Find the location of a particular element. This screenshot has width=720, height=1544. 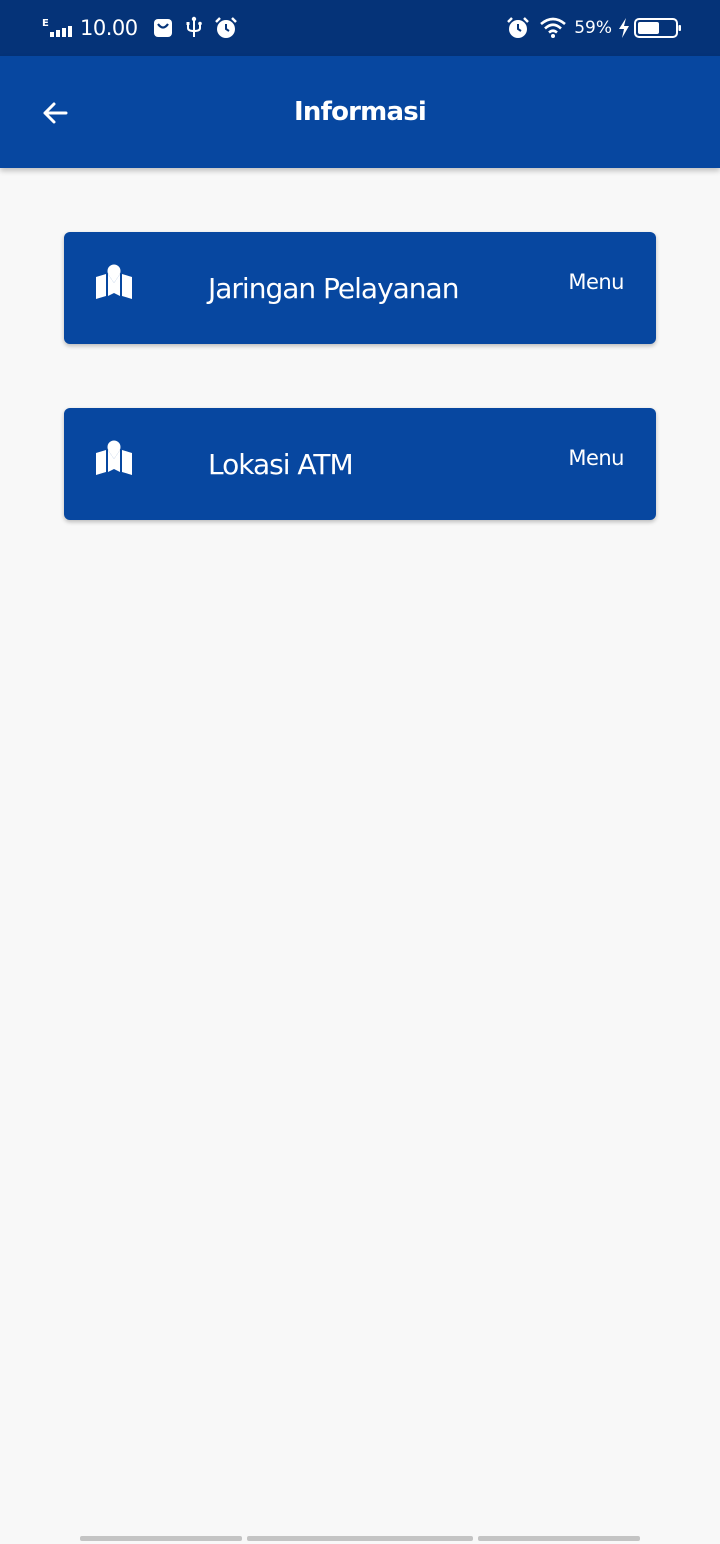

charging-icon is located at coordinates (624, 28).